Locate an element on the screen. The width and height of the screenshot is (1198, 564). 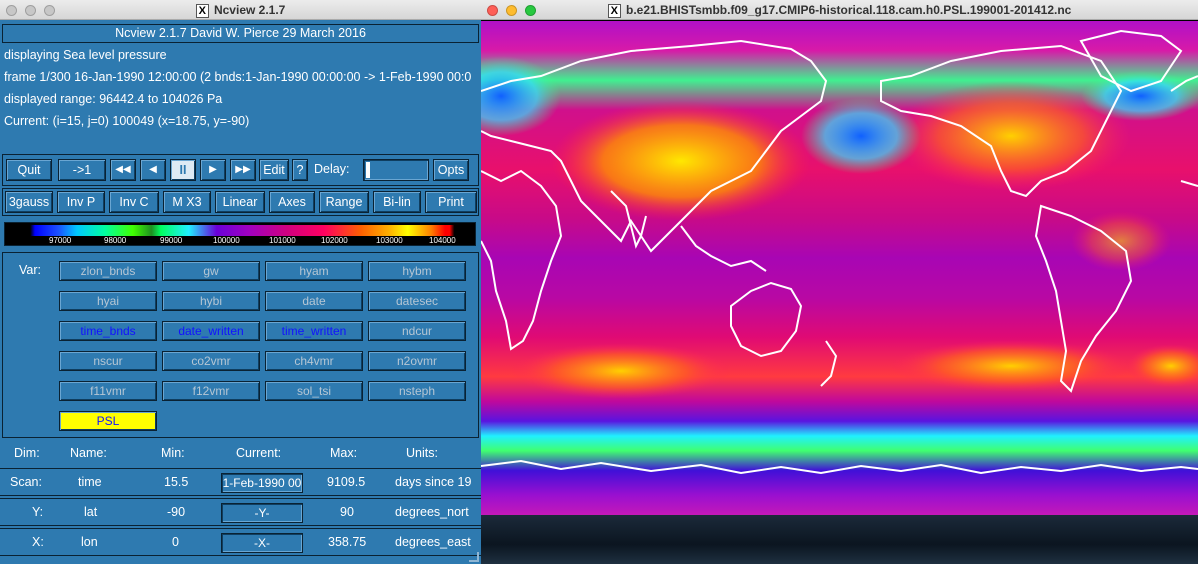
high-pressure-south-indian is located at coordinates (621, 371).